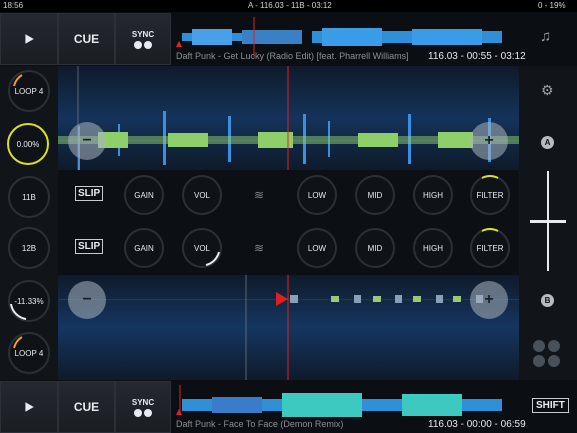 The width and height of the screenshot is (577, 433). Describe the element at coordinates (489, 141) in the screenshot. I see `deck-a-nudge-plus-button: +` at that location.